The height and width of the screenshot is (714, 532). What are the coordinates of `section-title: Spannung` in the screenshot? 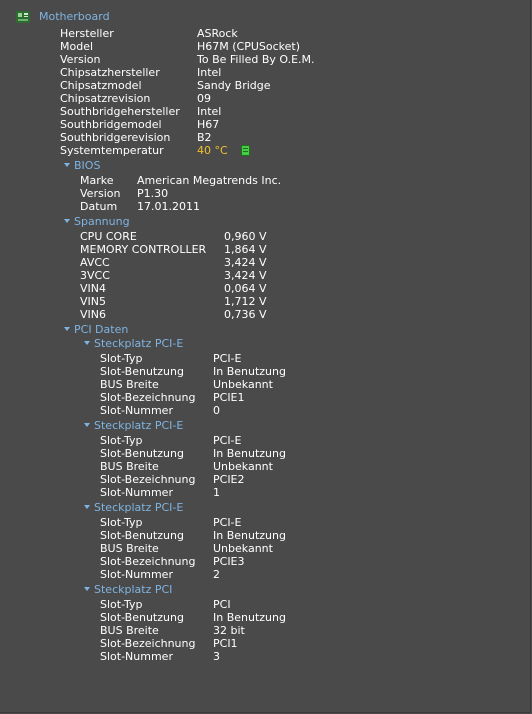 It's located at (102, 221).